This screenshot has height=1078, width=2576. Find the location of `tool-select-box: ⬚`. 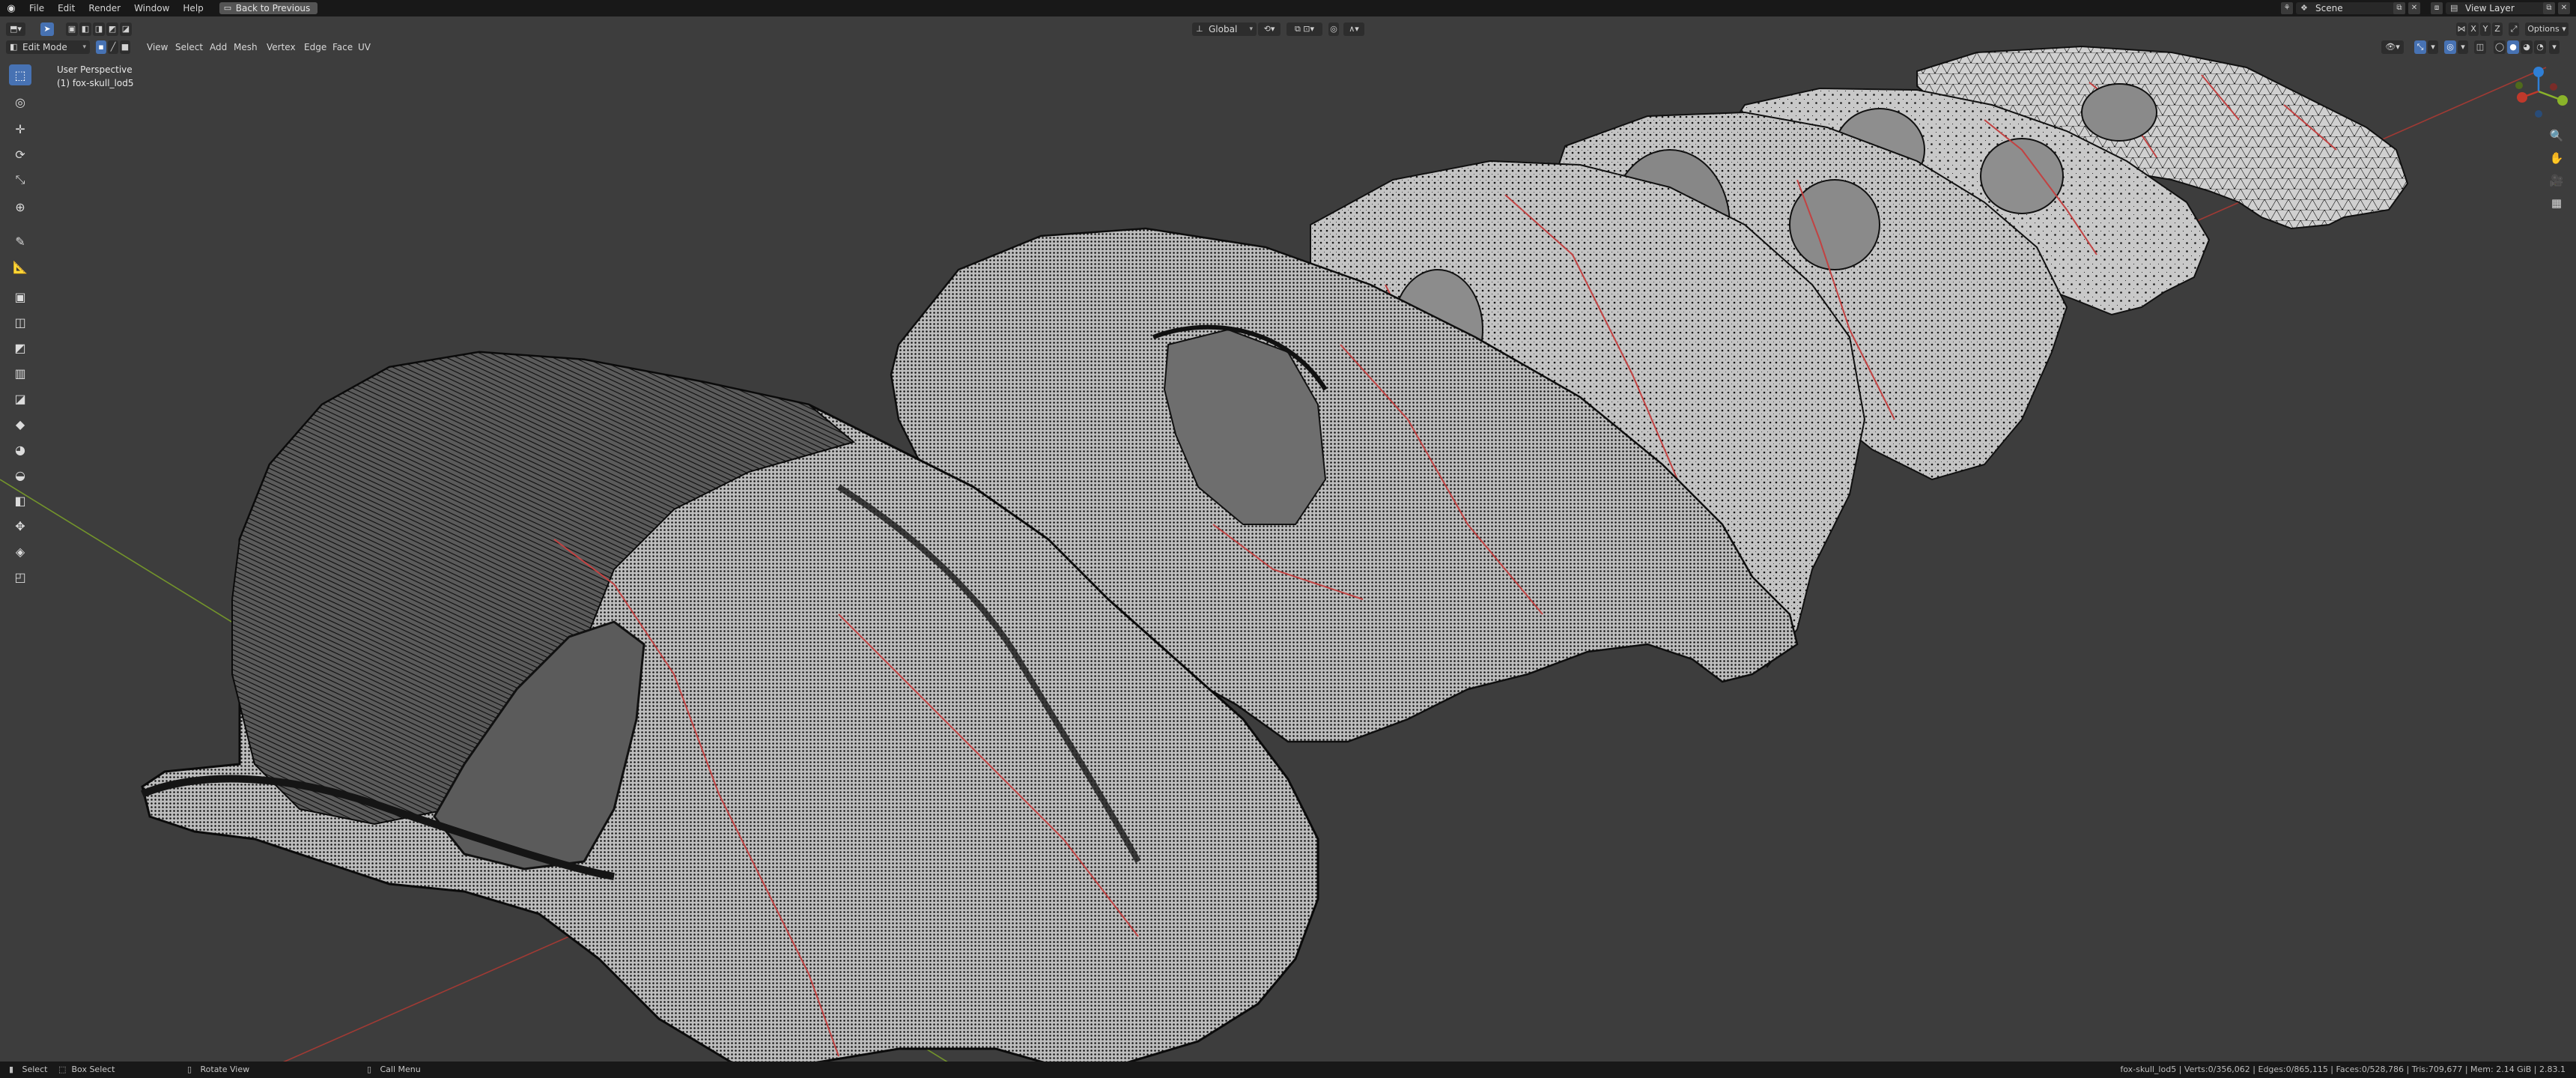

tool-select-box: ⬚ is located at coordinates (20, 74).